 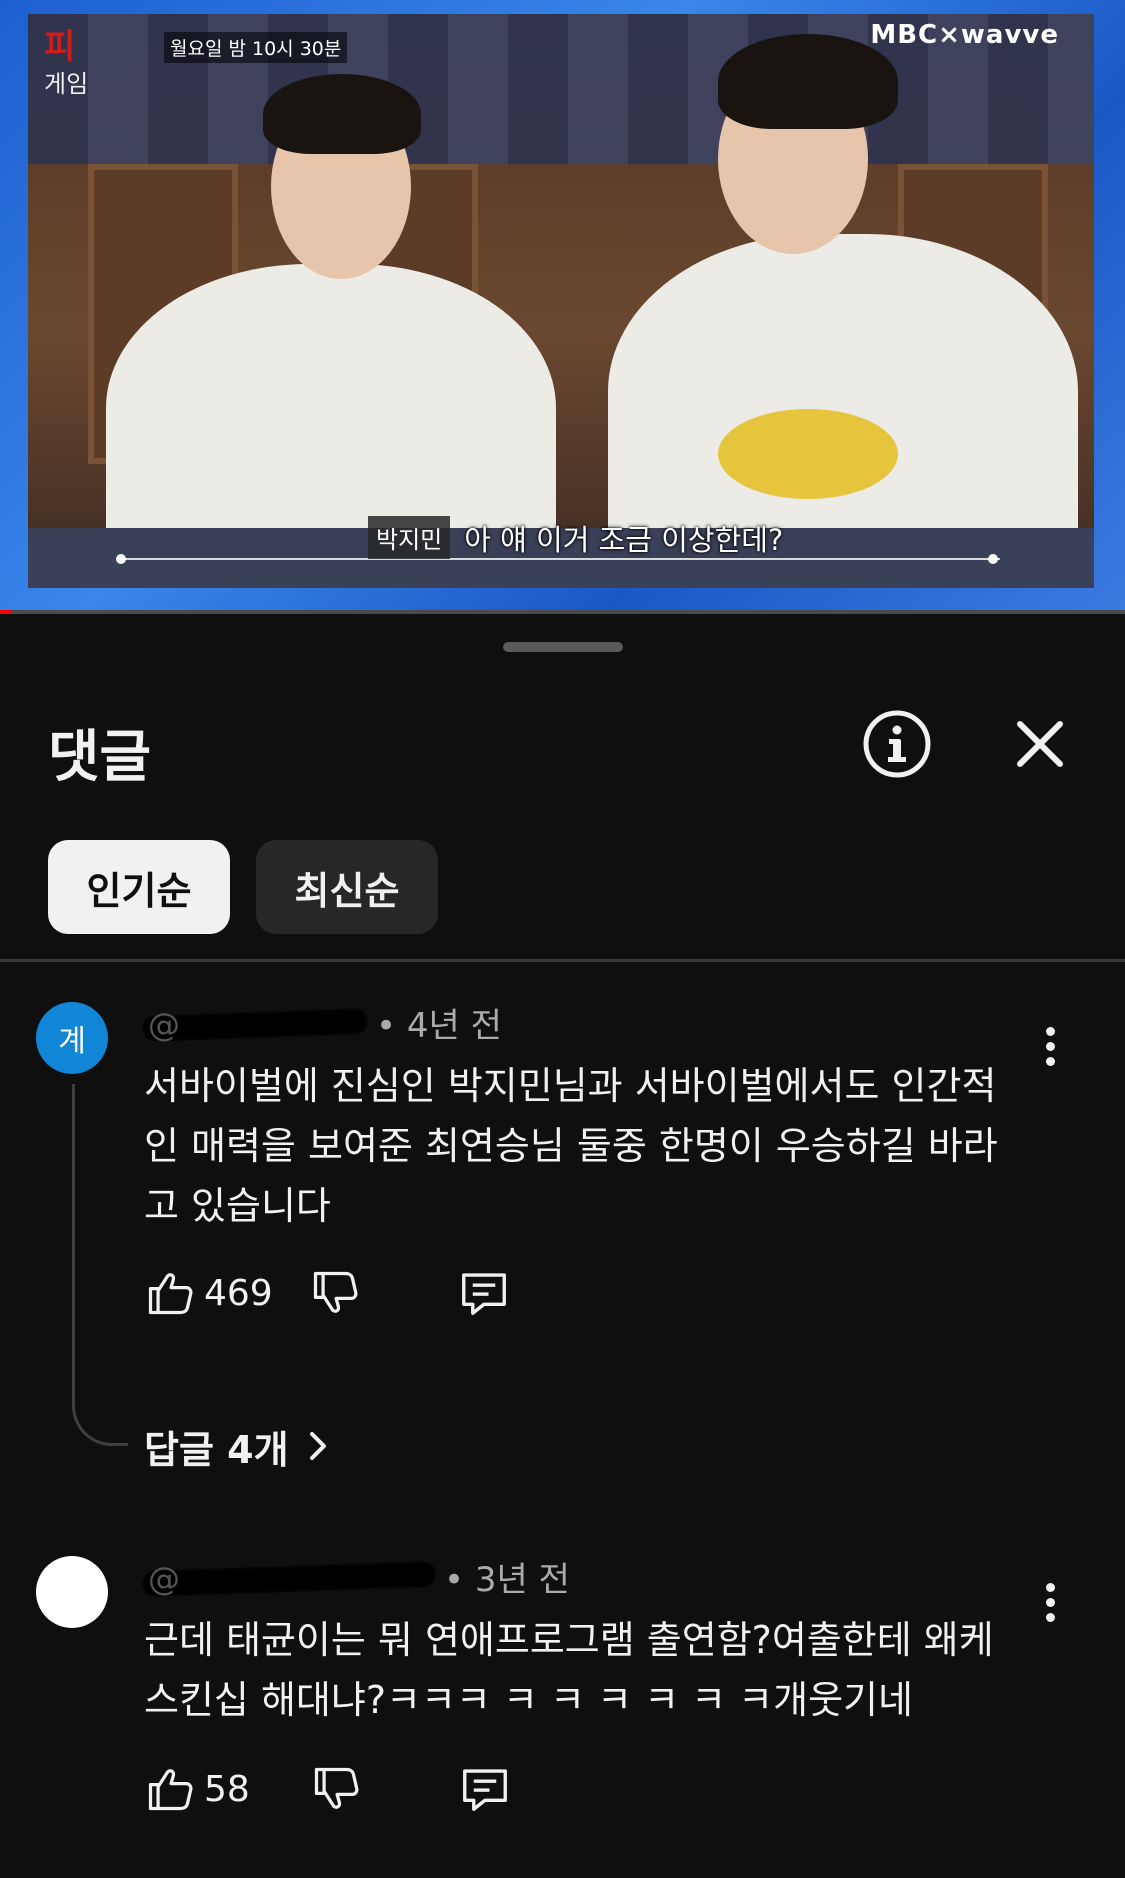 I want to click on sort-chip-newest: 최신순, so click(x=347, y=887).